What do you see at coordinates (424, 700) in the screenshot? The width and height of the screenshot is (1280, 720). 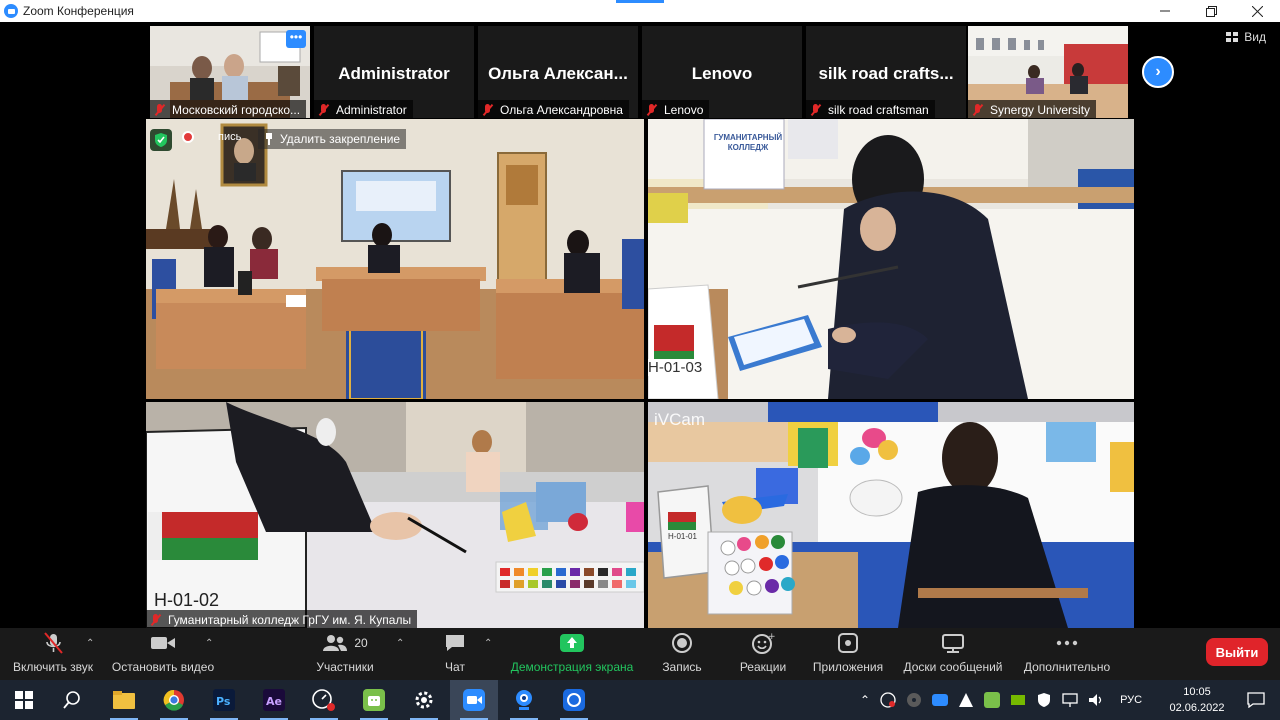 I see `taskbar-settings` at bounding box center [424, 700].